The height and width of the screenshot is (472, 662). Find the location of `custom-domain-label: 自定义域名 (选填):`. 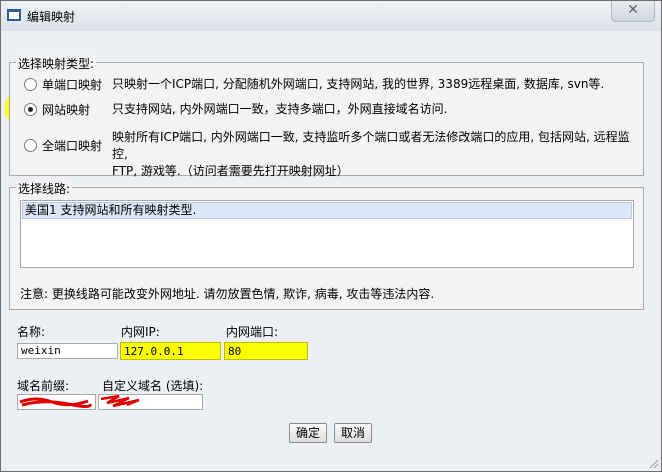

custom-domain-label: 自定义域名 (选填): is located at coordinates (153, 386).